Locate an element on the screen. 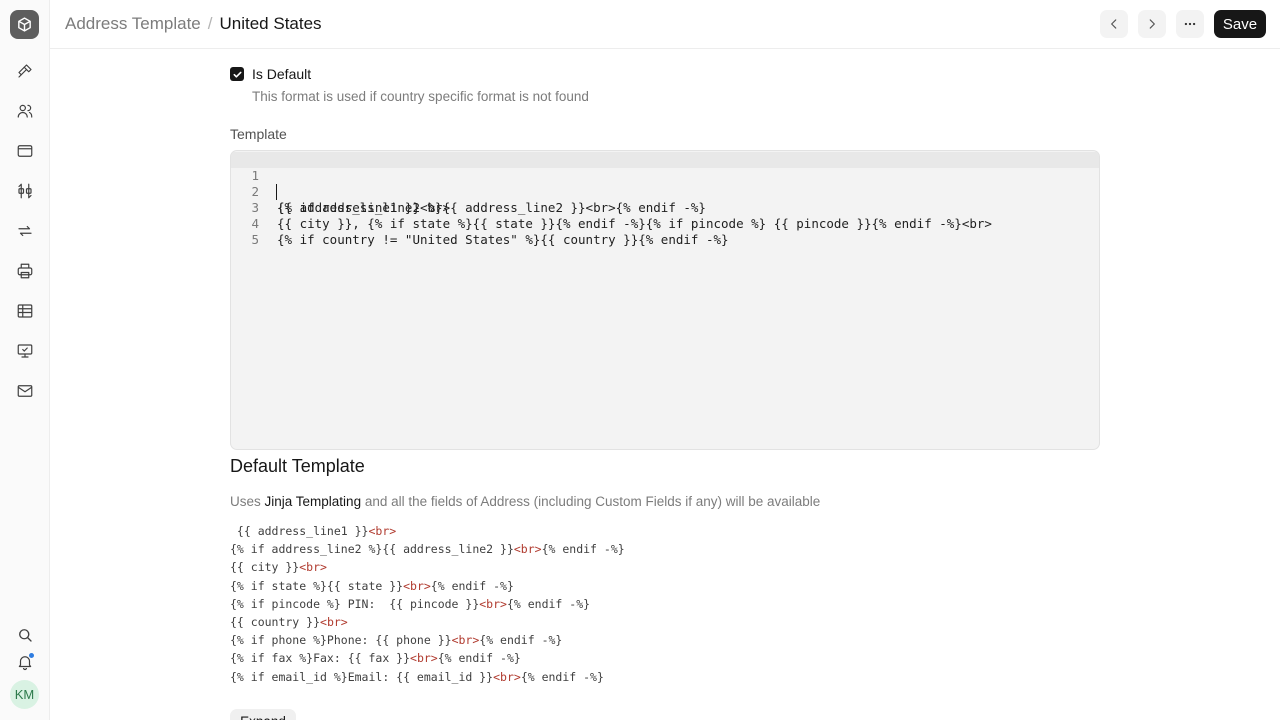 Image resolution: width=1280 pixels, height=720 pixels. check-icon is located at coordinates (237, 74).